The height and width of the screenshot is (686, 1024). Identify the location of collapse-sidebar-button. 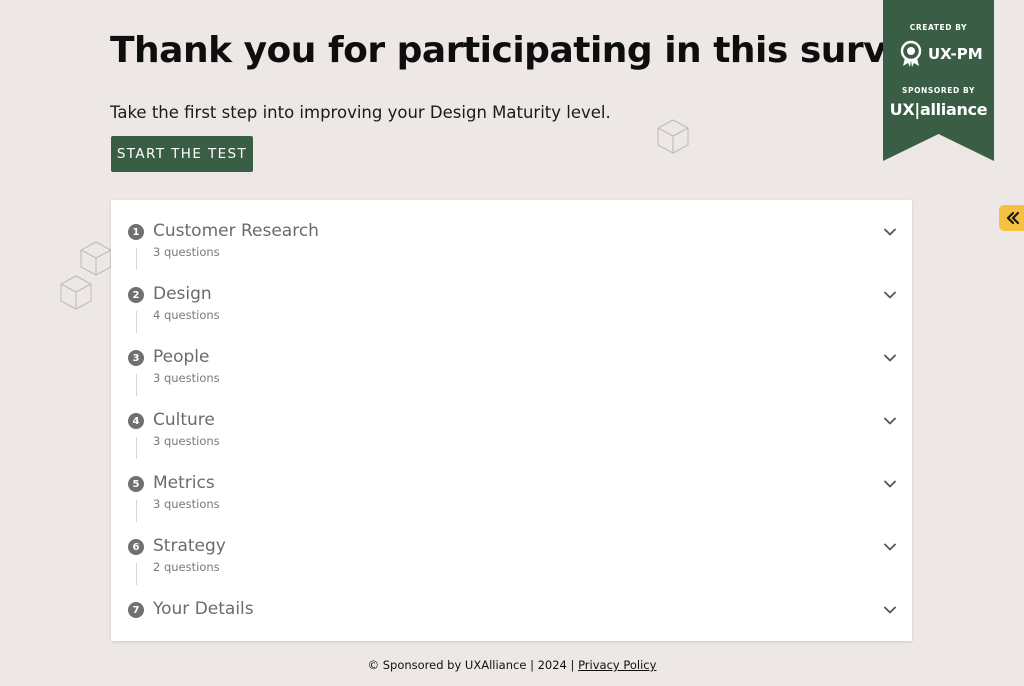
(1011, 218).